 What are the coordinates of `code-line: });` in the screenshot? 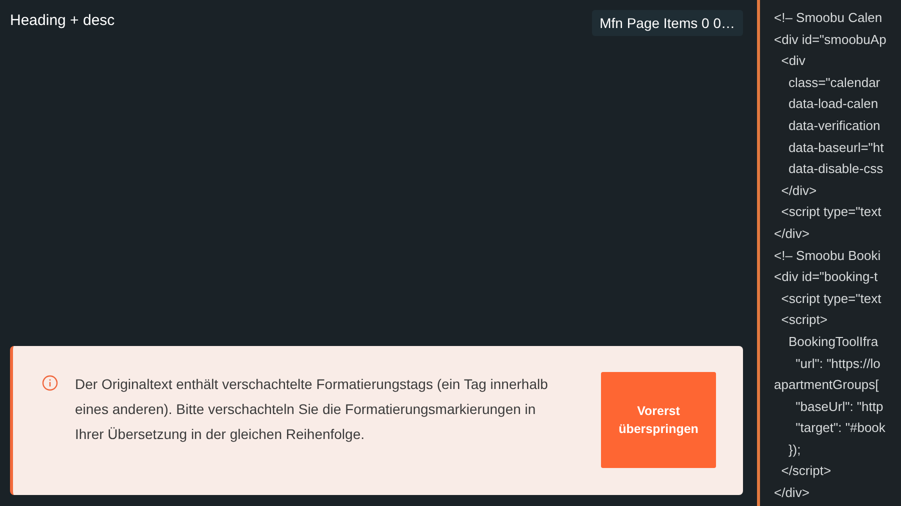 It's located at (794, 449).